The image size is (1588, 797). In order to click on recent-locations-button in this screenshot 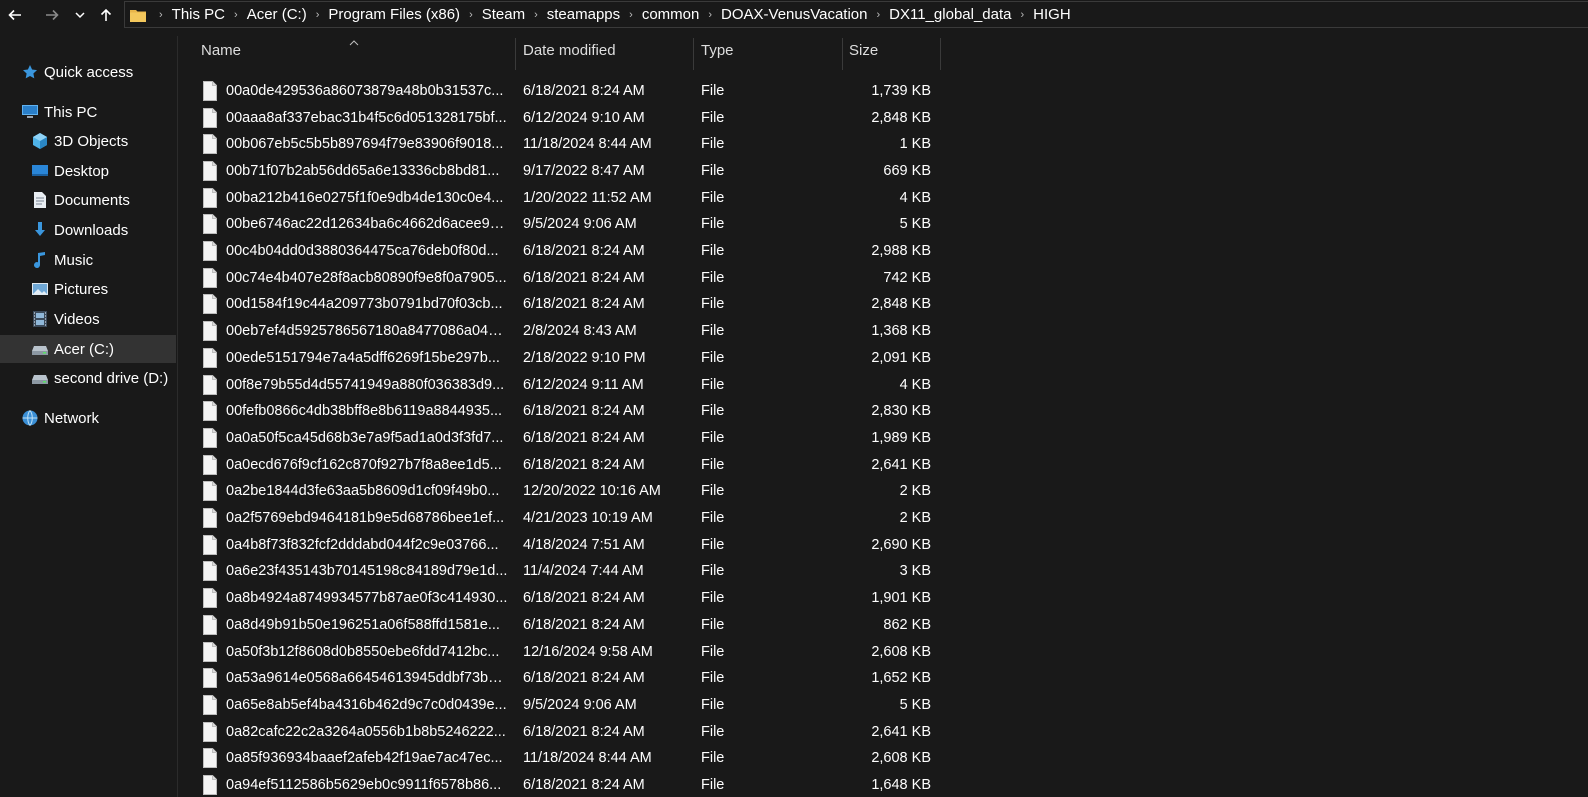, I will do `click(80, 15)`.